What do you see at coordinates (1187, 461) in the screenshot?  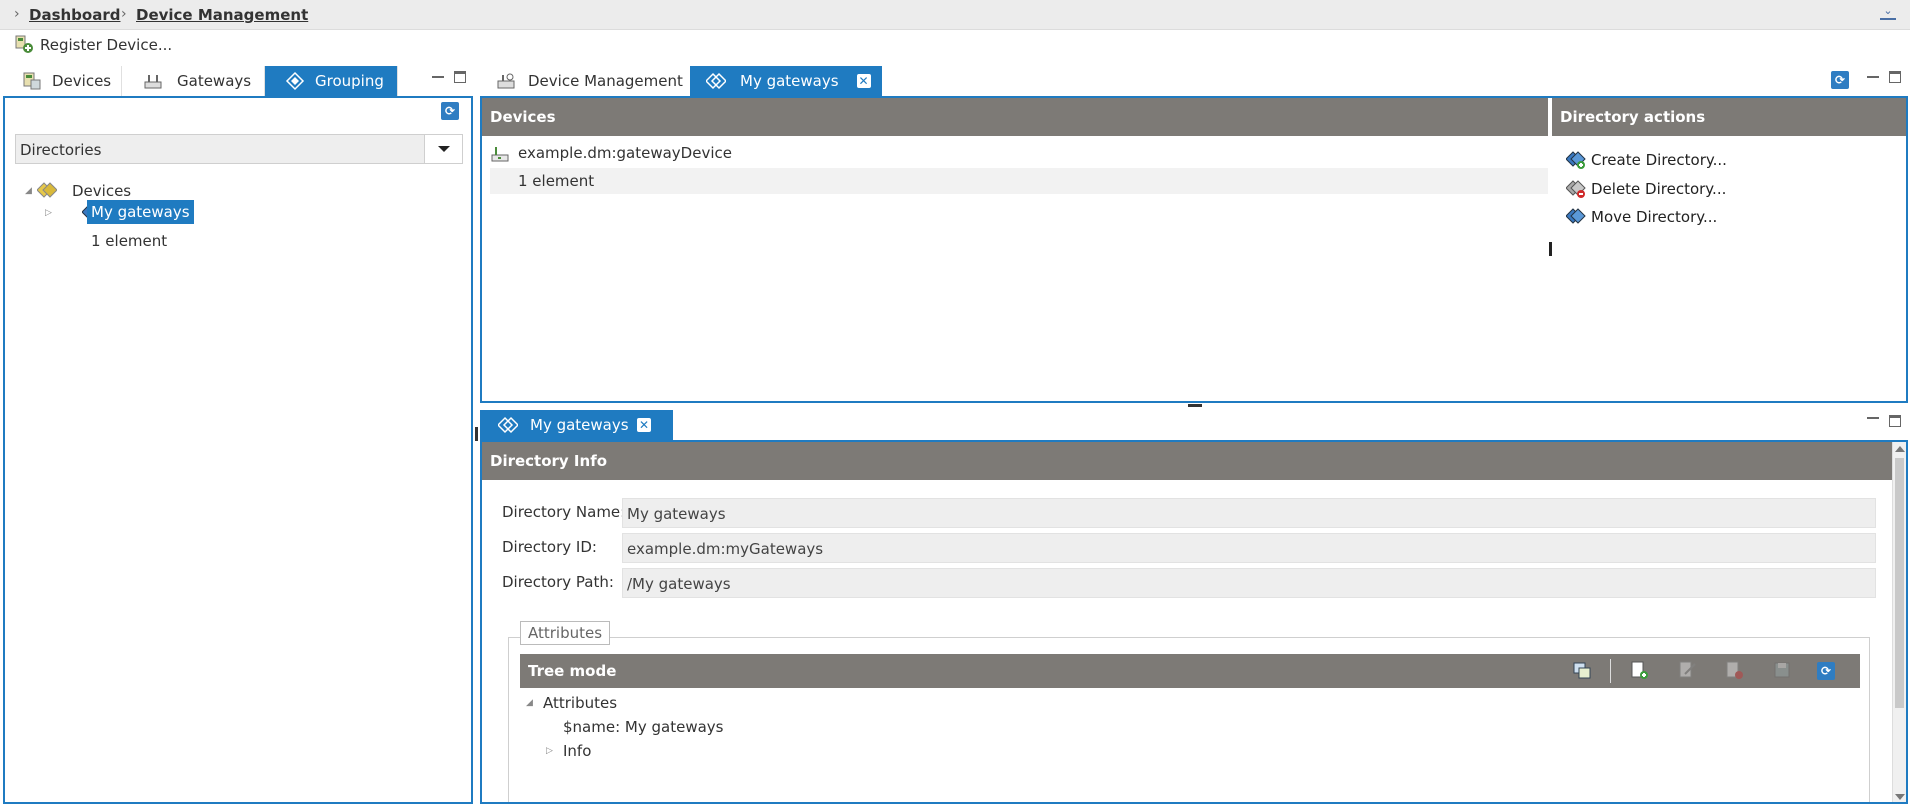 I see `directory-info-header: Directory Info` at bounding box center [1187, 461].